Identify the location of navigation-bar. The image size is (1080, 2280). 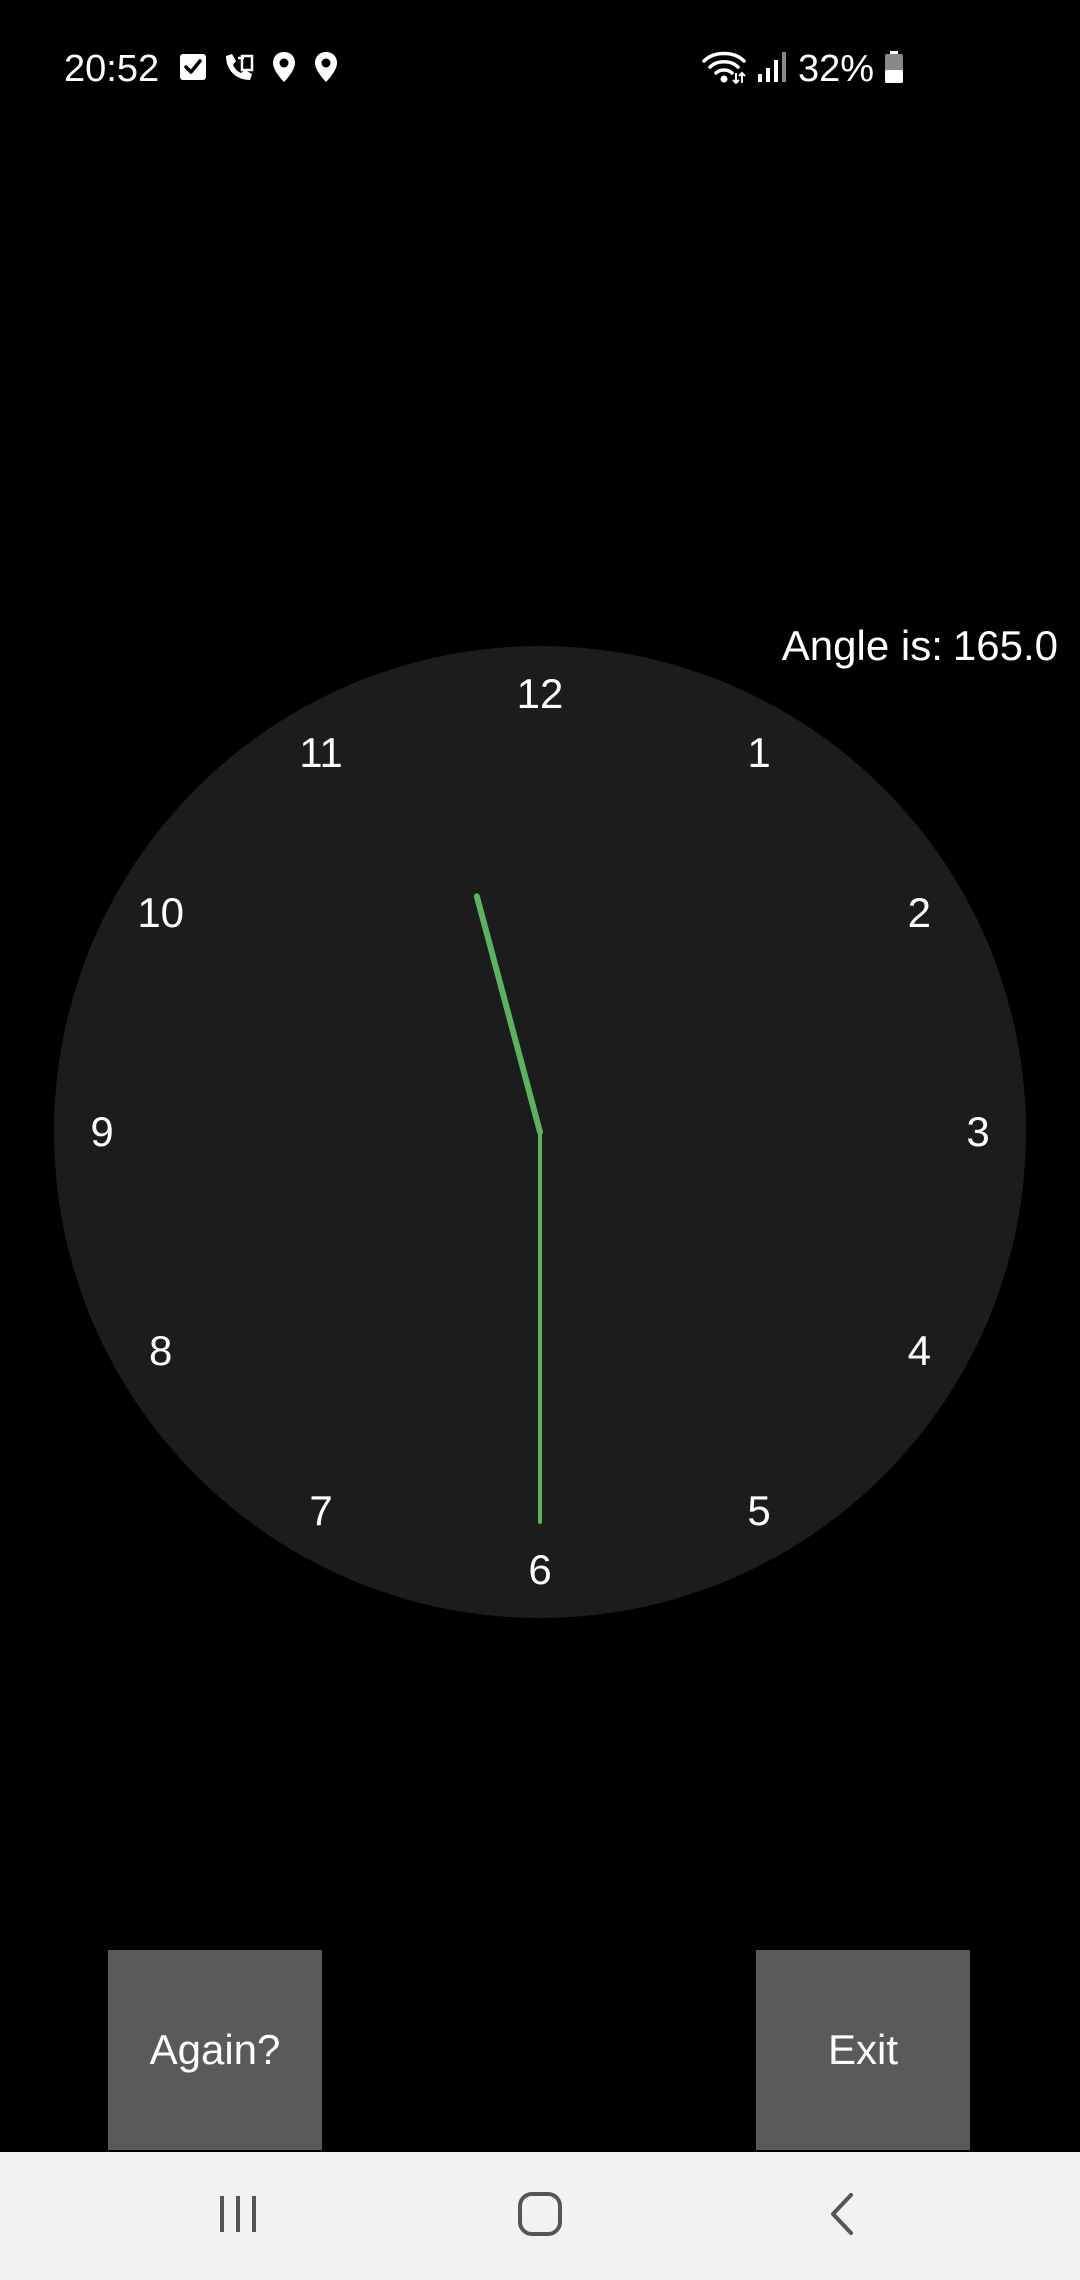
(540, 2216).